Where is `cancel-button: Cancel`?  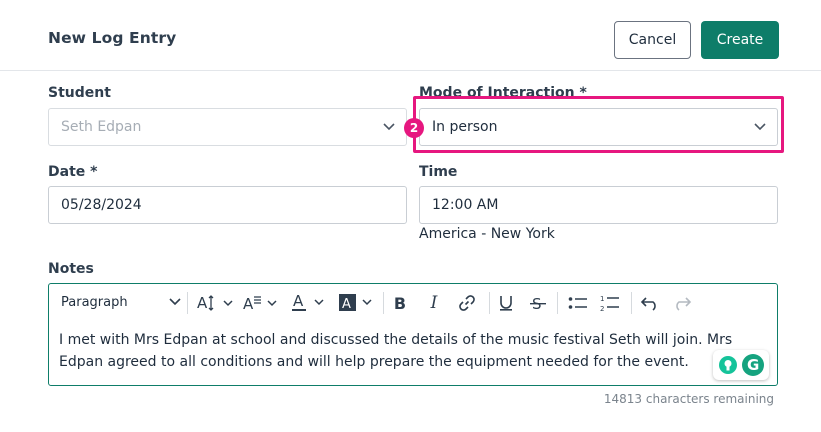
cancel-button: Cancel is located at coordinates (652, 40).